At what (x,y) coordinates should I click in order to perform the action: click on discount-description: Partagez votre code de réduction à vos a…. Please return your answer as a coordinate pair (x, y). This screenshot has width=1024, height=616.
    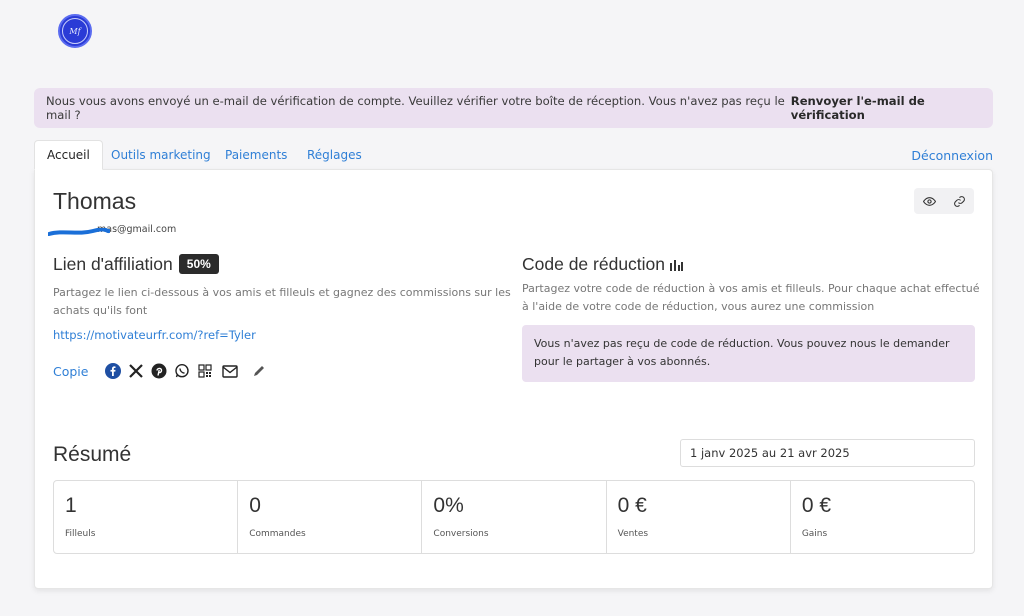
    Looking at the image, I should click on (751, 297).